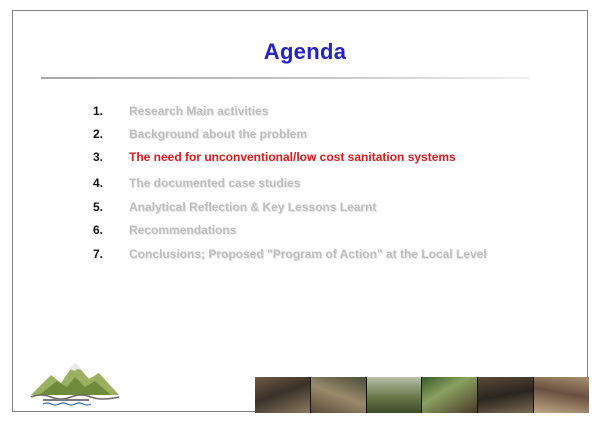 This screenshot has width=600, height=424. Describe the element at coordinates (98, 254) in the screenshot. I see `agenda-item-number: 7.` at that location.